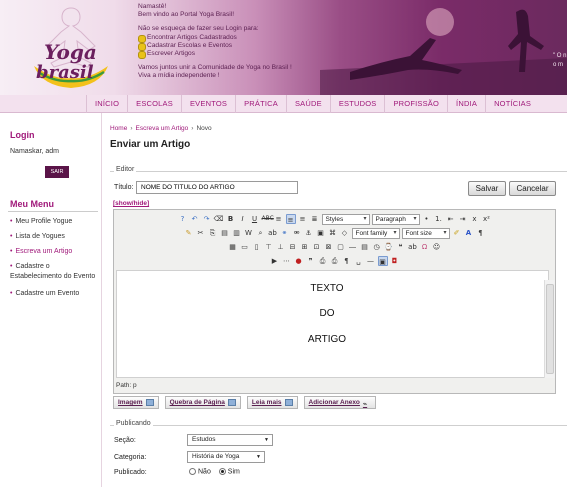 The image size is (567, 487). What do you see at coordinates (439, 219) in the screenshot?
I see `numbered-list-icon: 1.` at bounding box center [439, 219].